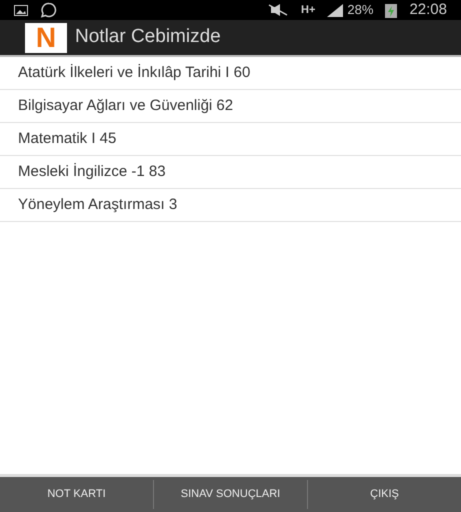 This screenshot has width=461, height=512. Describe the element at coordinates (335, 10) in the screenshot. I see `signal-icon` at that location.